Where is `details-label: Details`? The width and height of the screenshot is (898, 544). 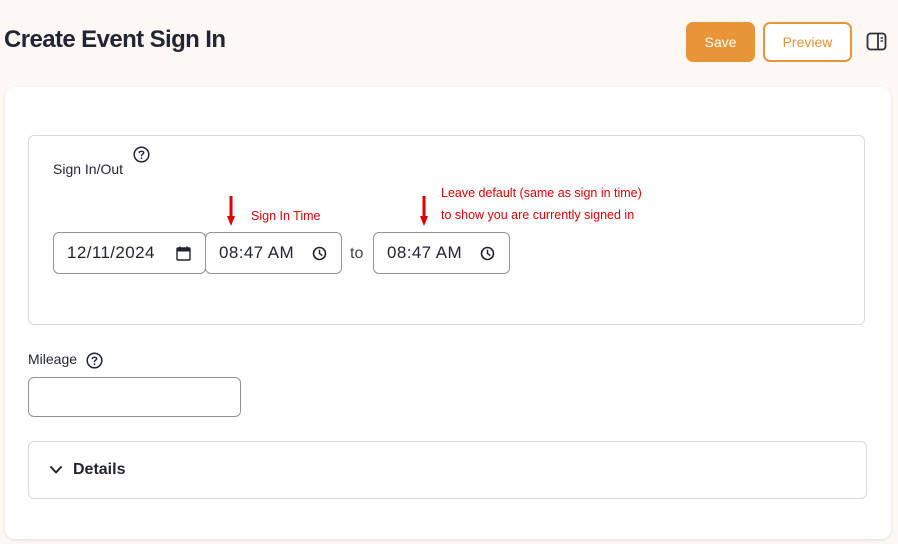
details-label: Details is located at coordinates (99, 469).